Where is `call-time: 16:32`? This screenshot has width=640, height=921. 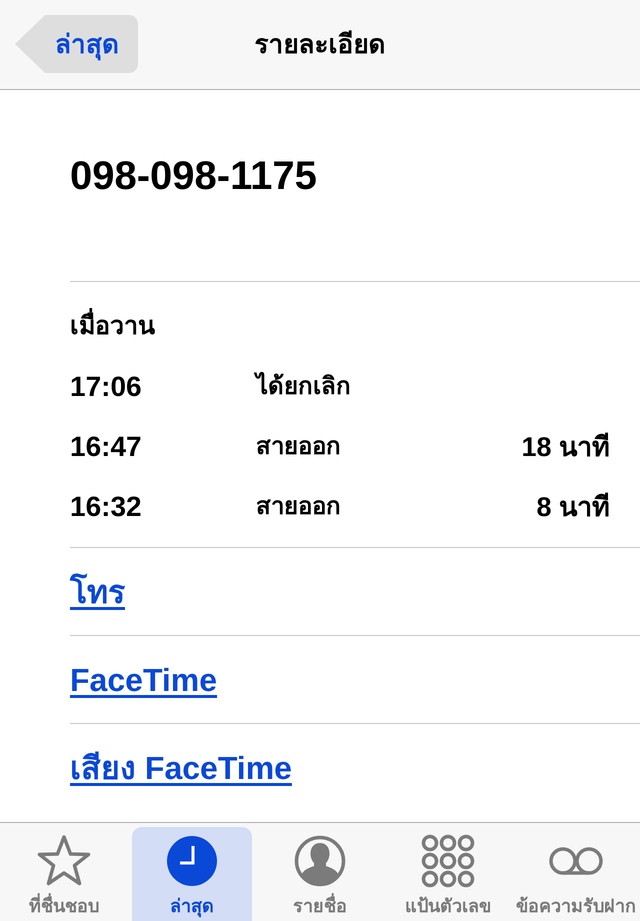 call-time: 16:32 is located at coordinates (106, 507).